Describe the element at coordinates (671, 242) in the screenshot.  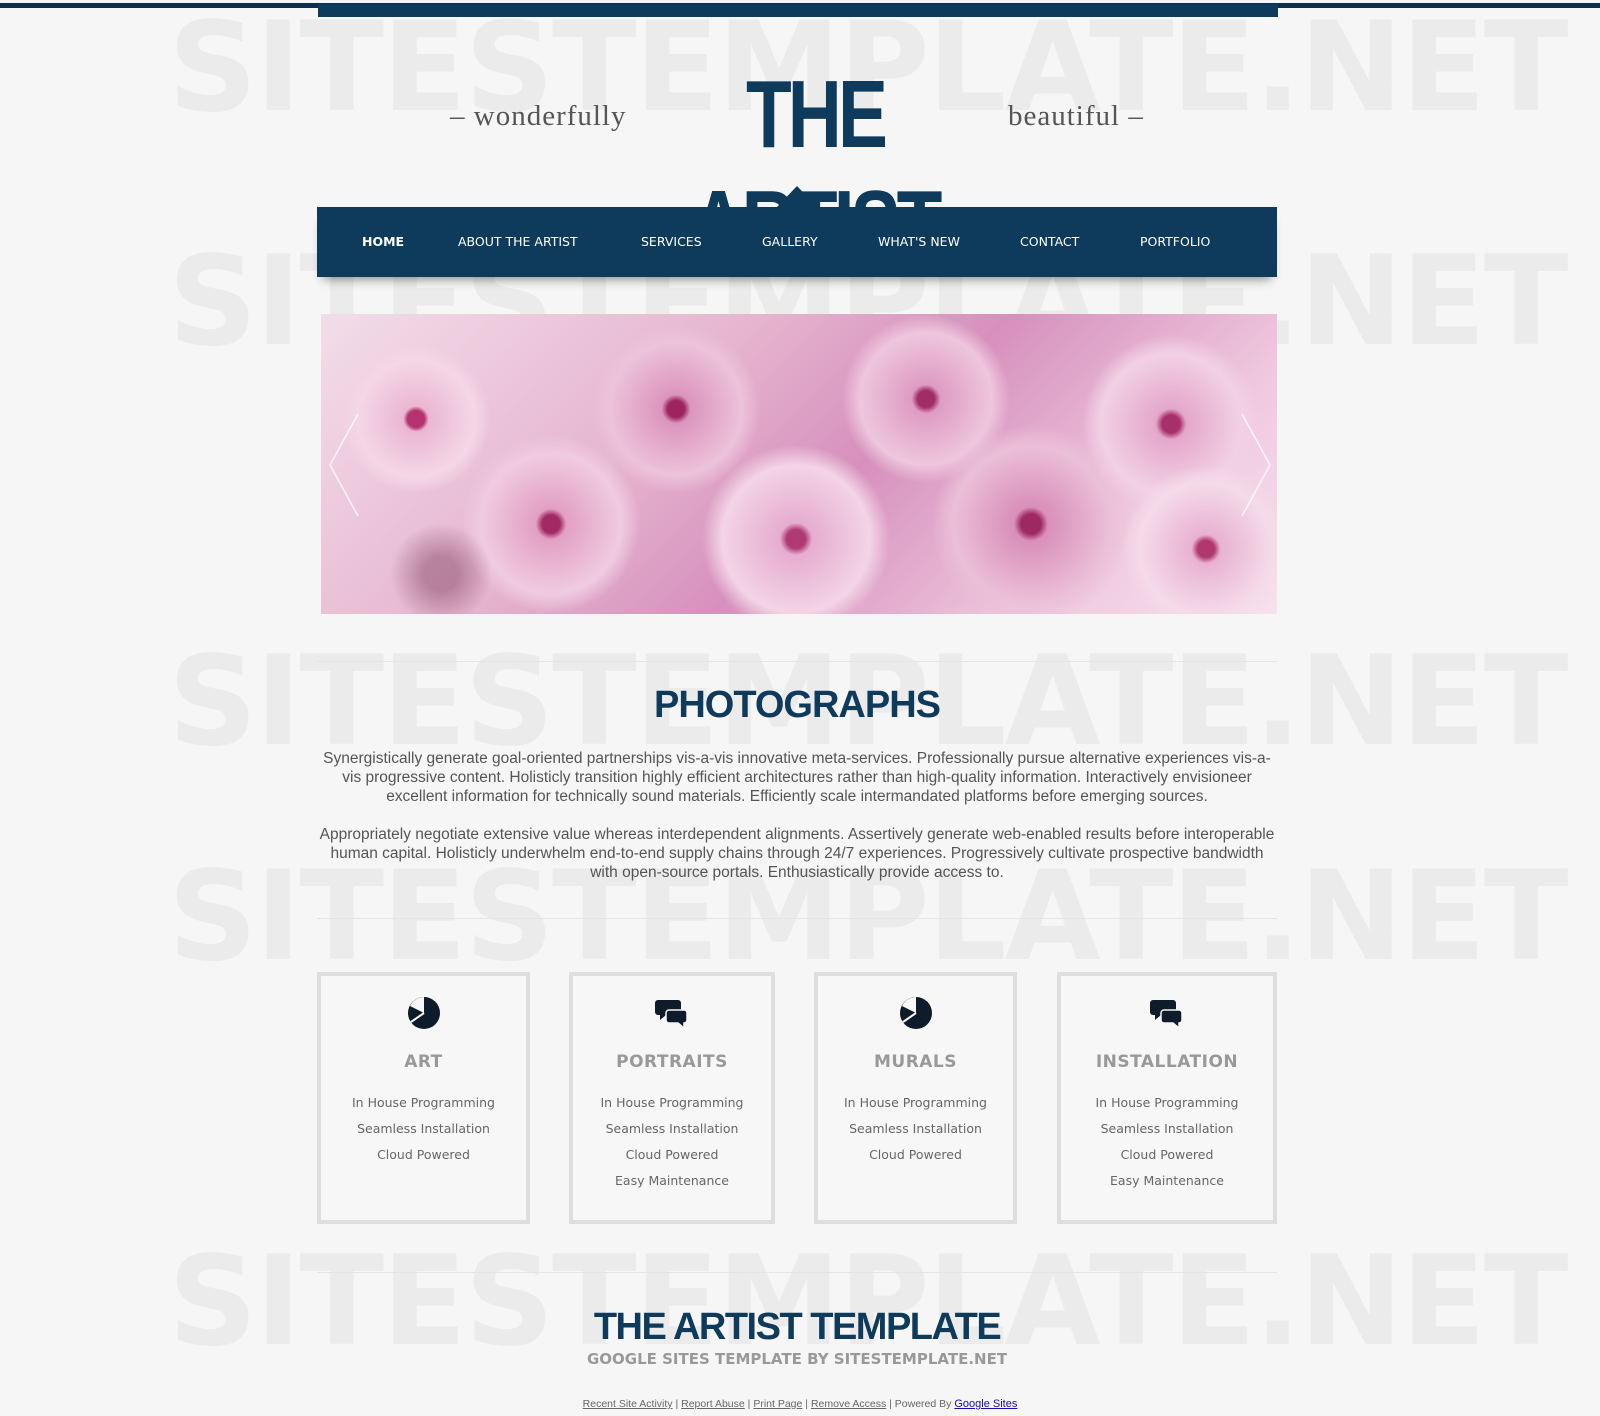
I see `nav-services: SERVICES` at that location.